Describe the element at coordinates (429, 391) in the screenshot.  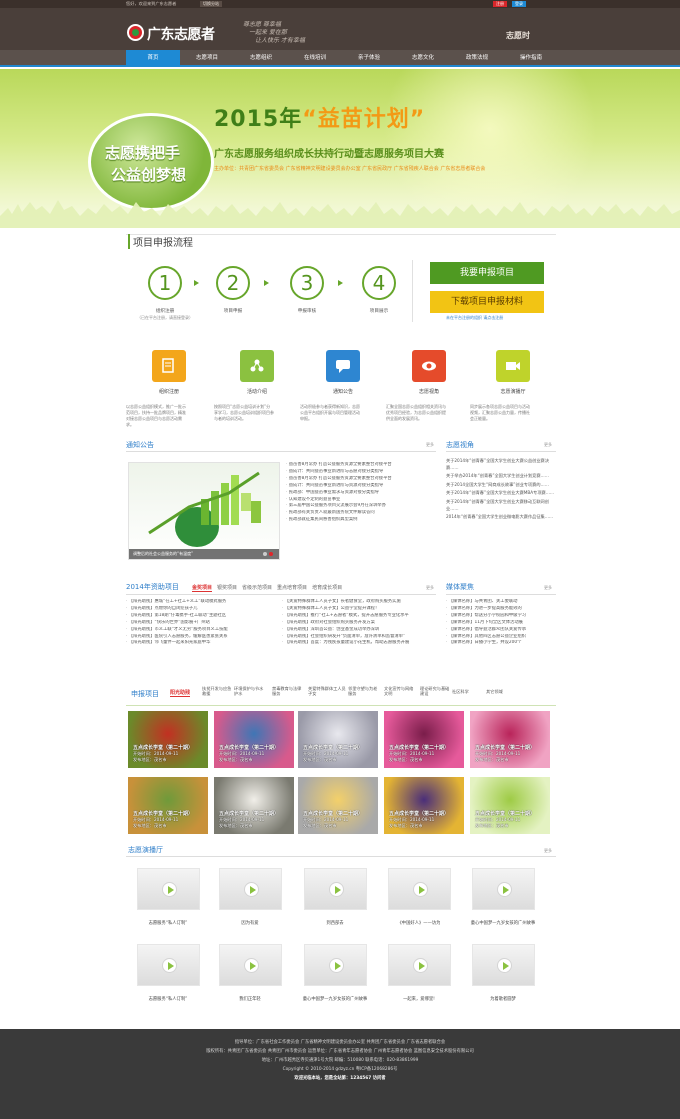
I see `feature-label: 志愿视角` at that location.